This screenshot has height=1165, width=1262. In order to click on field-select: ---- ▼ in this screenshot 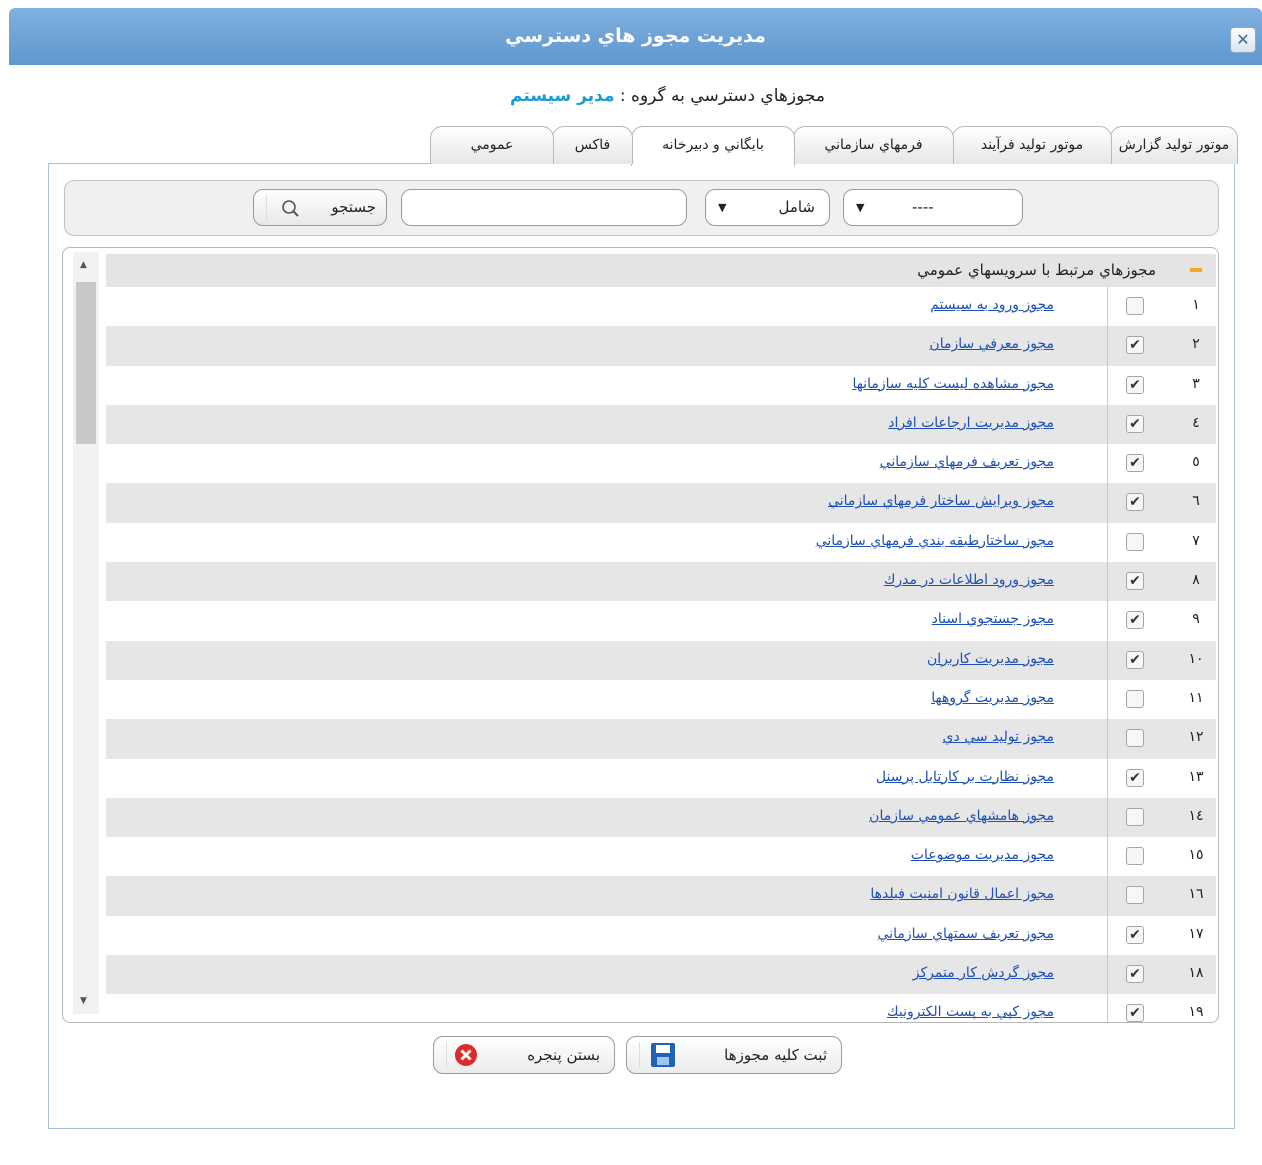, I will do `click(933, 207)`.